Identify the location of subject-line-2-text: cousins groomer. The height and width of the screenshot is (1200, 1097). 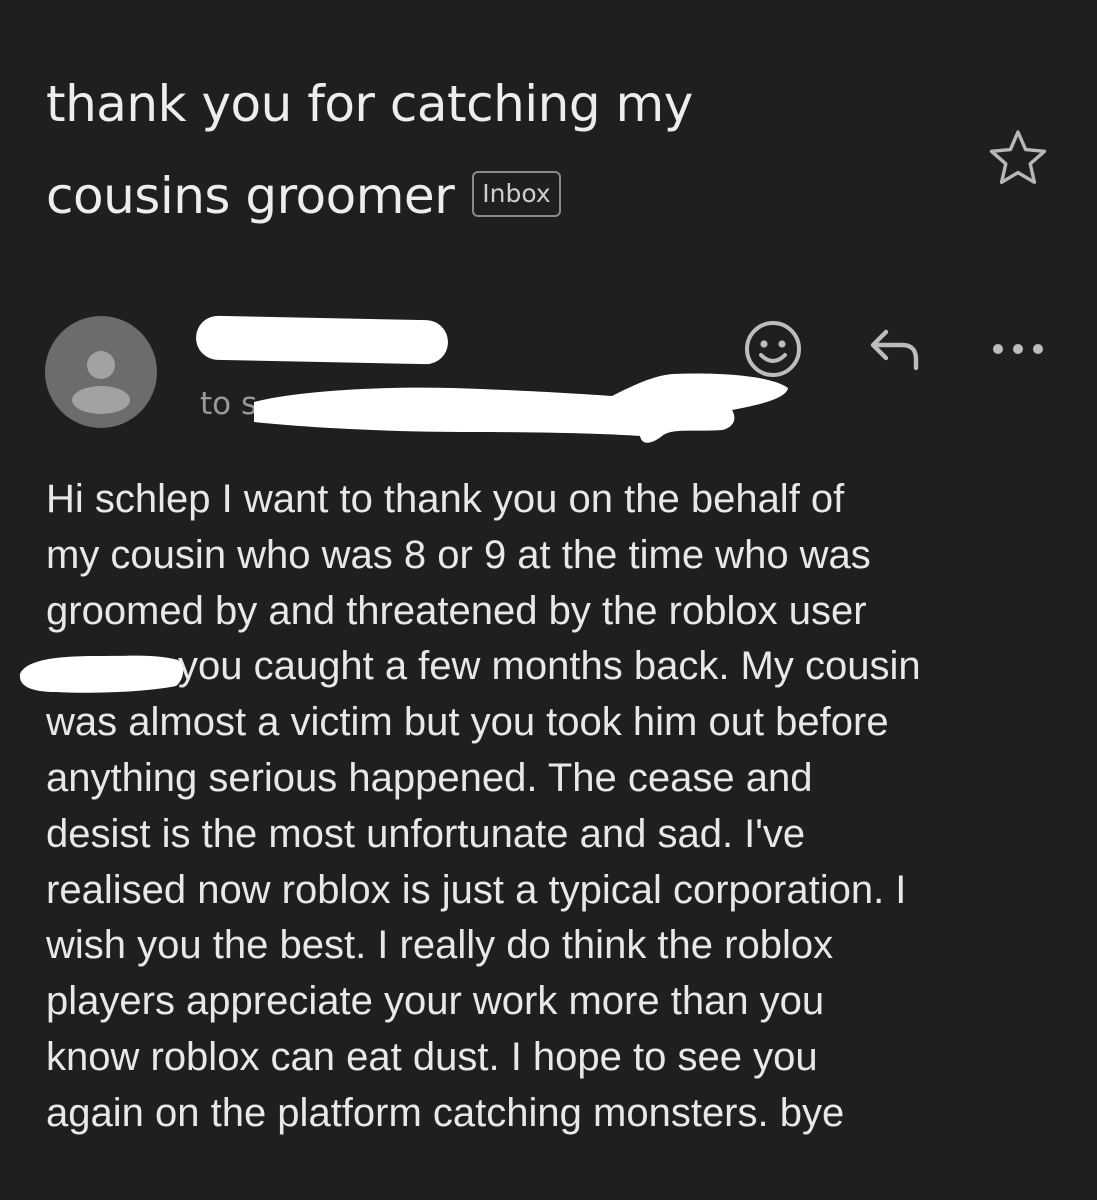
(250, 196).